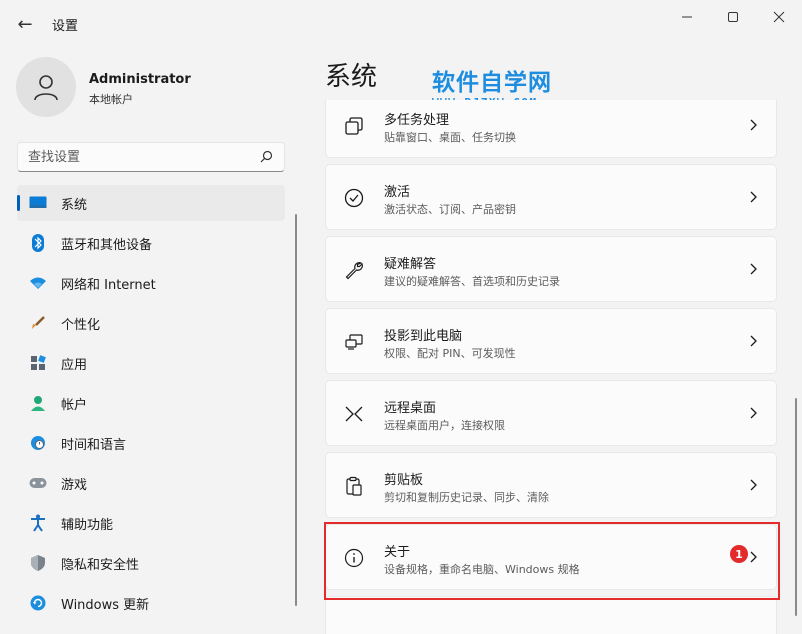 Image resolution: width=802 pixels, height=634 pixels. Describe the element at coordinates (74, 363) in the screenshot. I see `sidebar-item-label: 应用` at that location.